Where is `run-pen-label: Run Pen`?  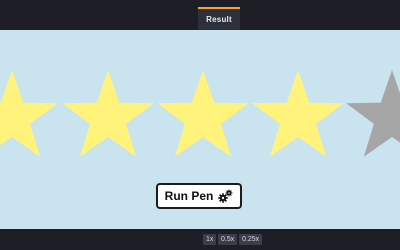 run-pen-label: Run Pen is located at coordinates (189, 196).